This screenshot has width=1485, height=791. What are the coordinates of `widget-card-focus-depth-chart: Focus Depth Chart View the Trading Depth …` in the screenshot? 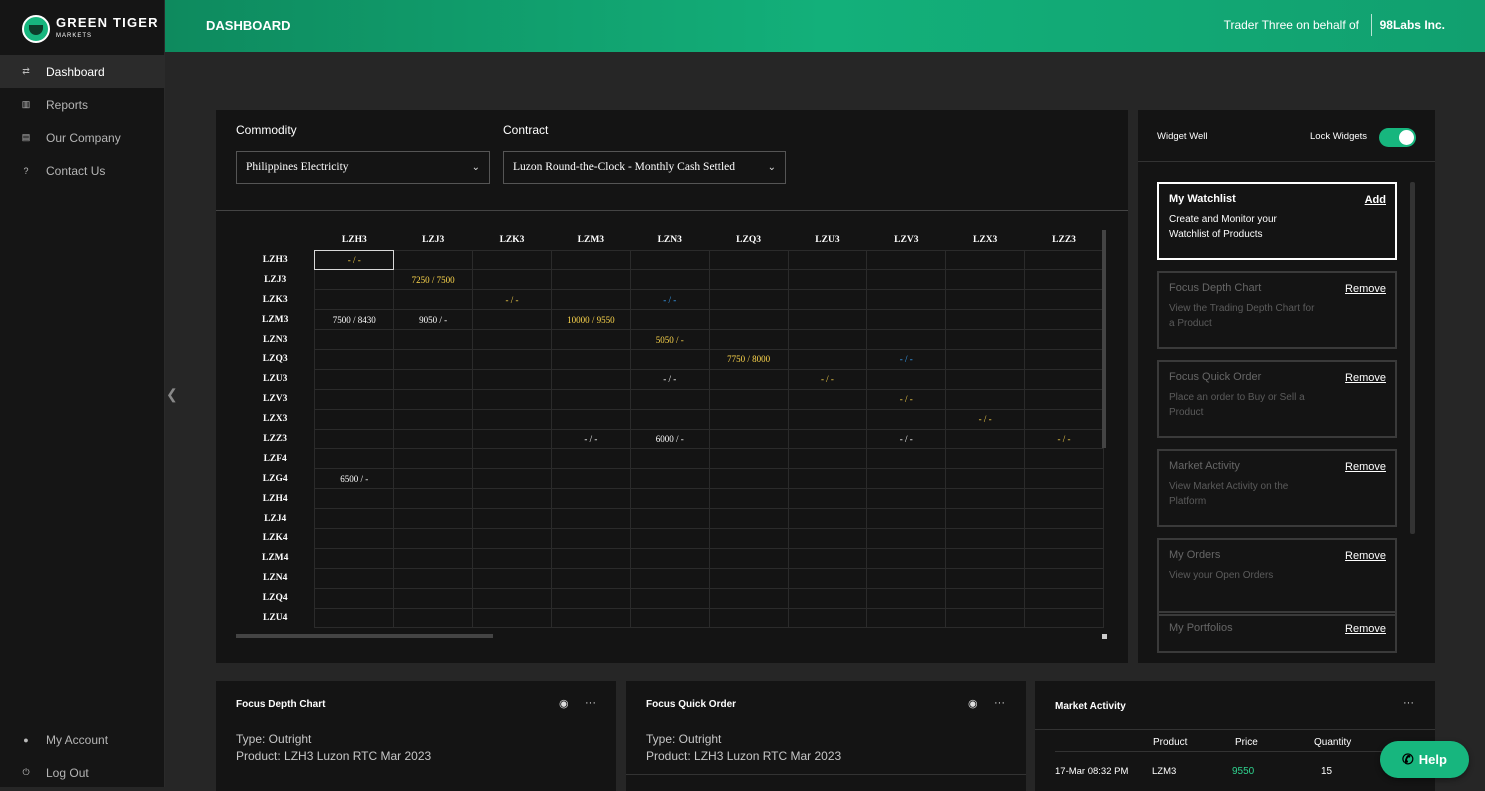 It's located at (1277, 310).